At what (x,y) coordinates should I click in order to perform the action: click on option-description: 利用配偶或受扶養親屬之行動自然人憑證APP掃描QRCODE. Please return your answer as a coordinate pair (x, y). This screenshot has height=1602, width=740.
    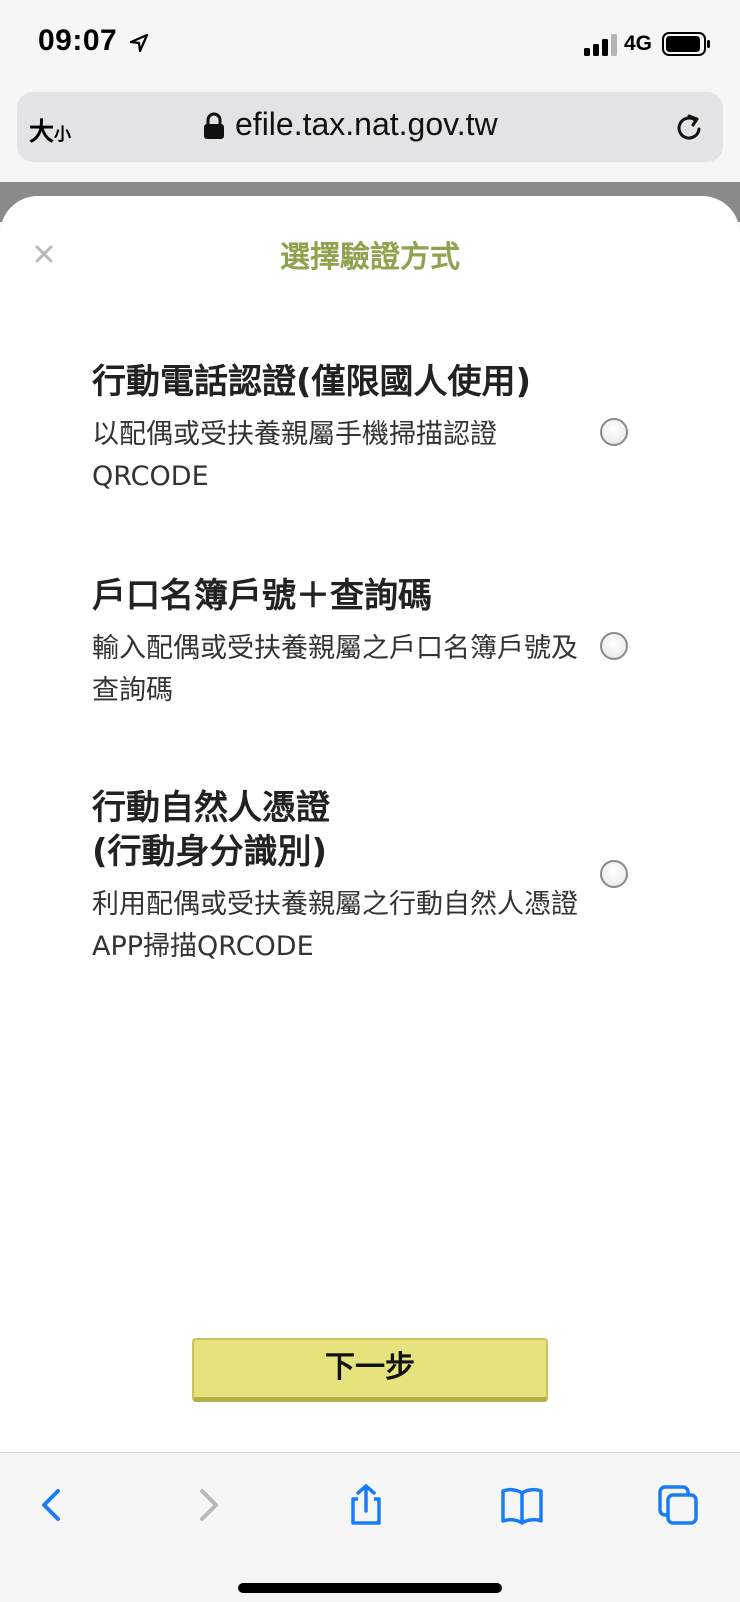
    Looking at the image, I should click on (335, 925).